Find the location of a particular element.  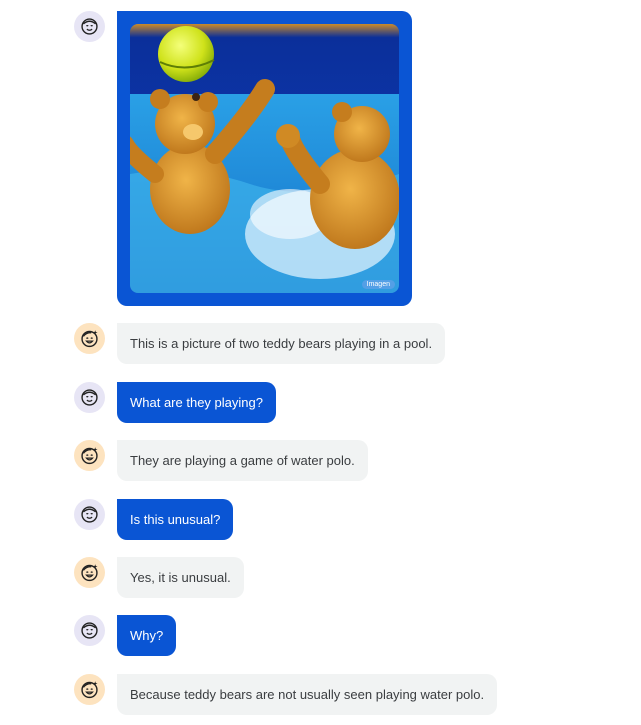

user-message: What are they playing? is located at coordinates (196, 402).